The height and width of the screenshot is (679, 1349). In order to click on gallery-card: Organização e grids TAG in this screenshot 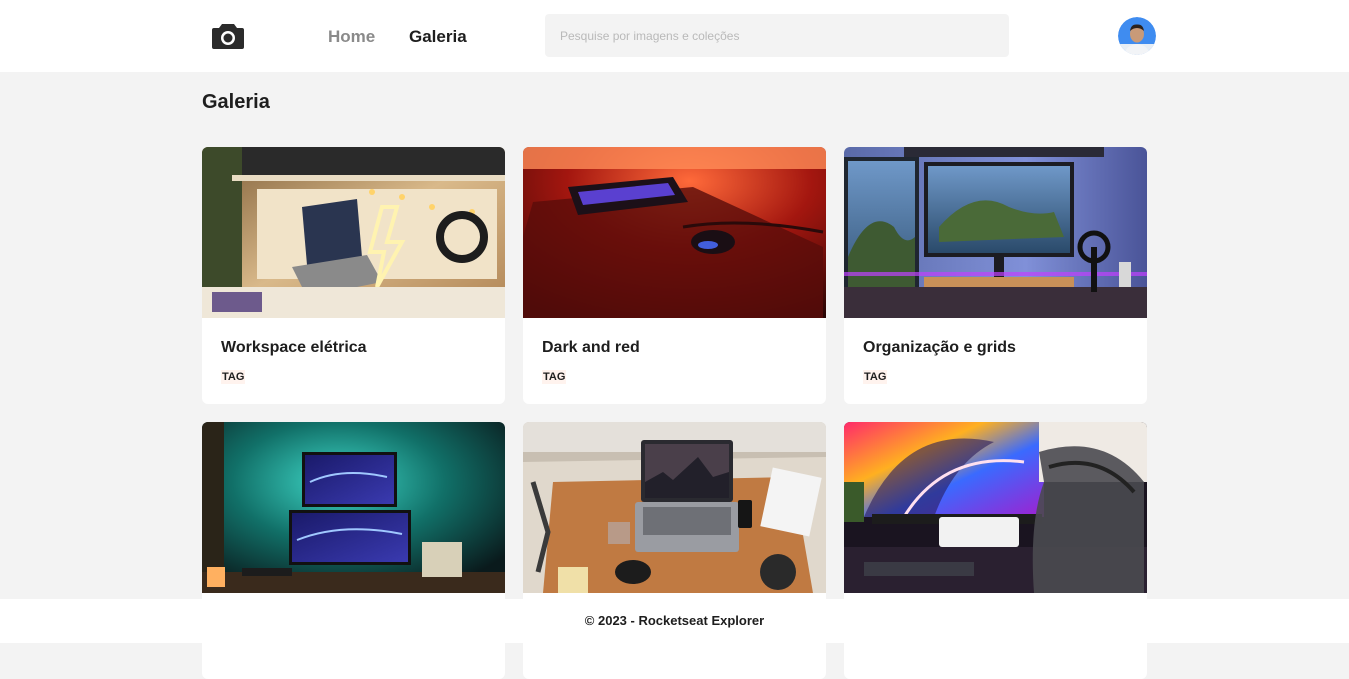, I will do `click(995, 275)`.